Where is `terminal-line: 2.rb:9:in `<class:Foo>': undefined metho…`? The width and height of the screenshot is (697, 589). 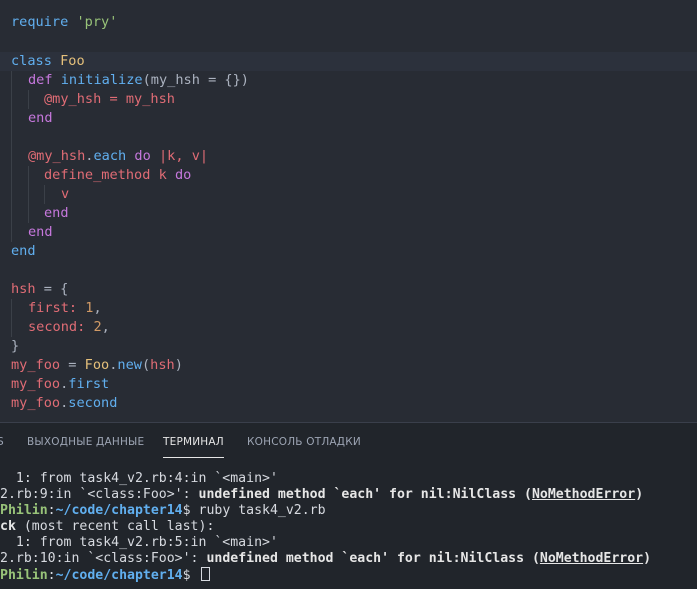 terminal-line: 2.rb:9:in `<class:Foo>': undefined metho… is located at coordinates (321, 495).